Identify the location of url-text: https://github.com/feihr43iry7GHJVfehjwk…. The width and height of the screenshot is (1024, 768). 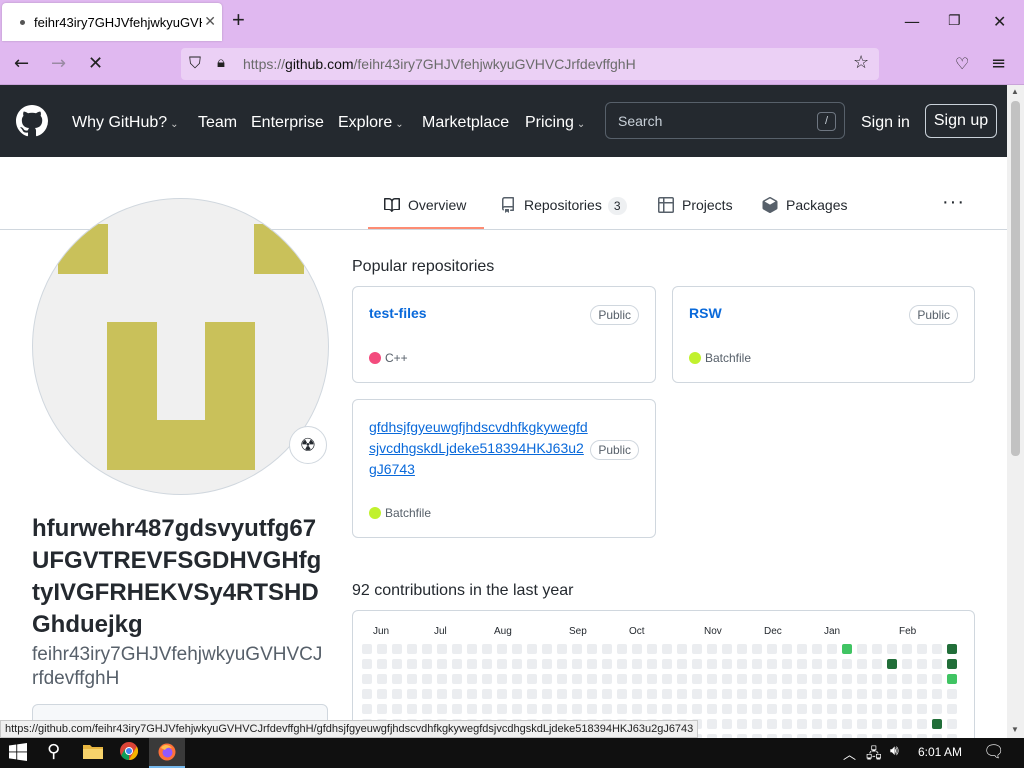
(439, 64).